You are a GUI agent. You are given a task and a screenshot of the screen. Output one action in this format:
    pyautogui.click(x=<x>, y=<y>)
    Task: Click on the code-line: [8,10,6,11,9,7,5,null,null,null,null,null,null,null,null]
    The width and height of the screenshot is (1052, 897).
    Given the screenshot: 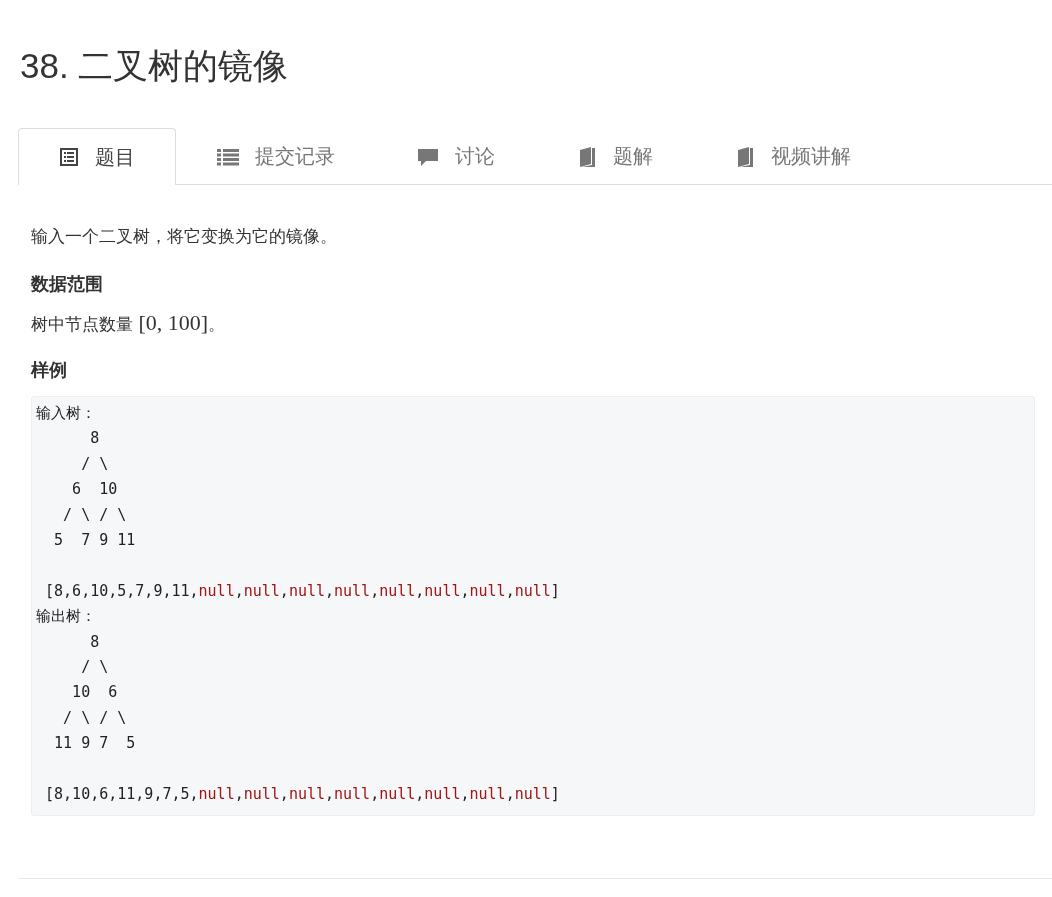 What is the action you would take?
    pyautogui.click(x=302, y=795)
    